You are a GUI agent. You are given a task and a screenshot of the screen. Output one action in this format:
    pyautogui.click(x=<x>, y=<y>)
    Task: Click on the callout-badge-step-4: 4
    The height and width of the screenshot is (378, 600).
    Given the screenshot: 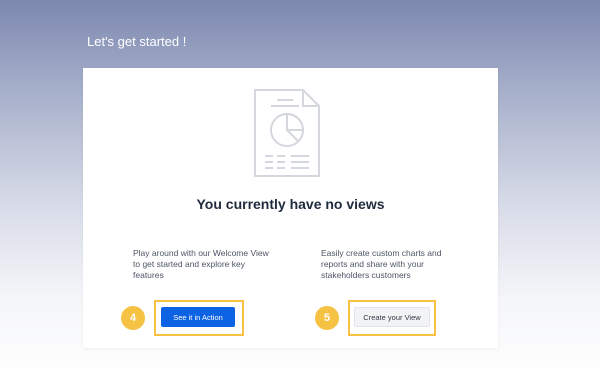 What is the action you would take?
    pyautogui.click(x=133, y=318)
    